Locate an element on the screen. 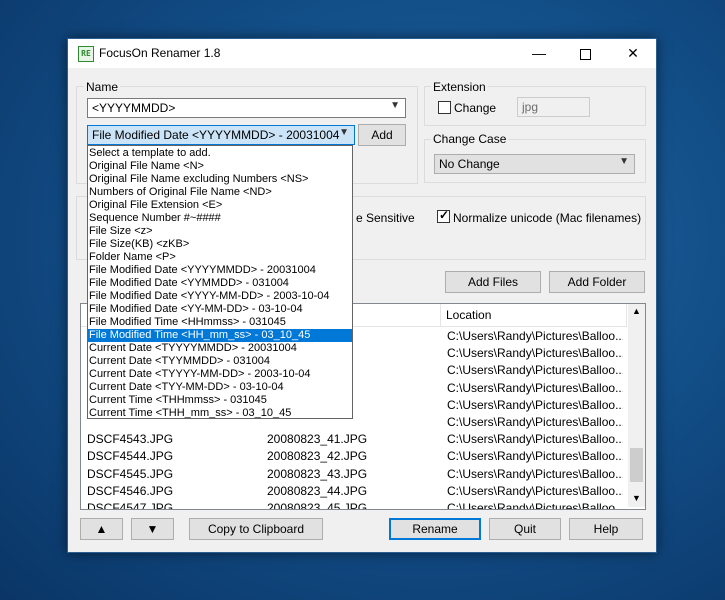  rename-button: Rename is located at coordinates (435, 529).